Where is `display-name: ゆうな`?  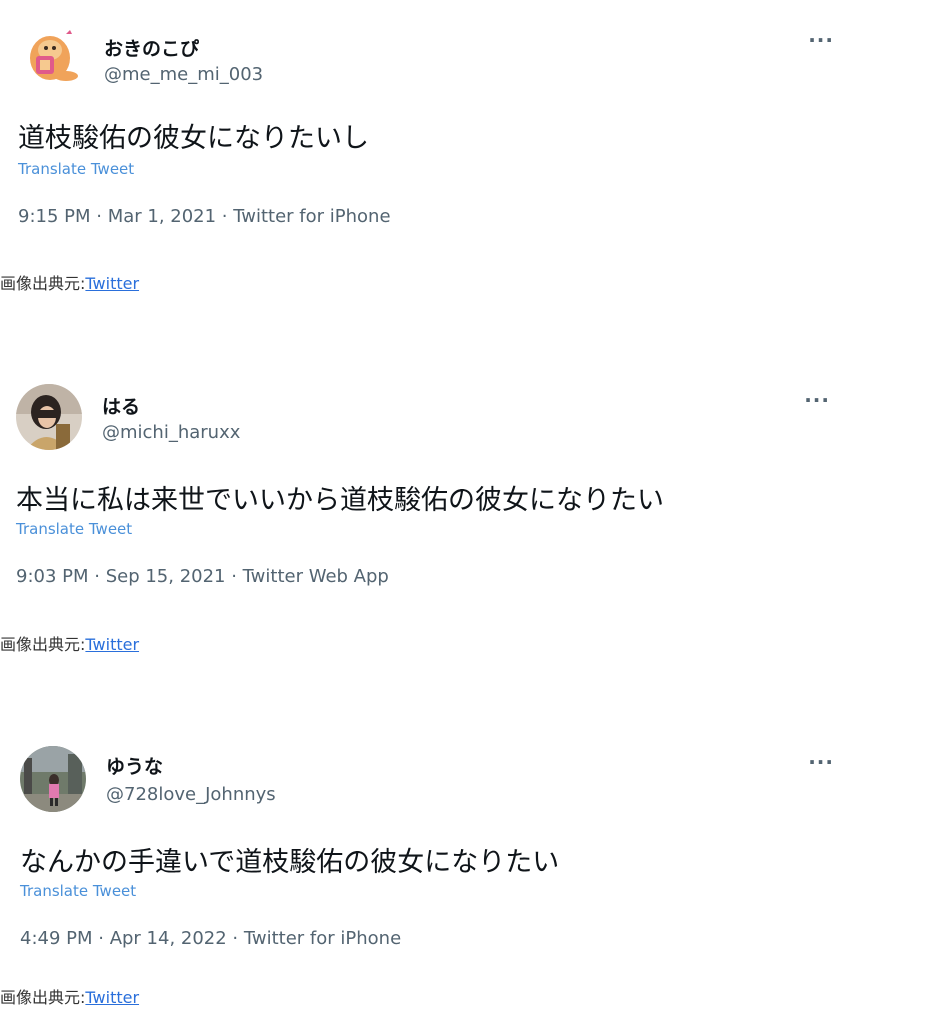 display-name: ゆうな is located at coordinates (134, 765).